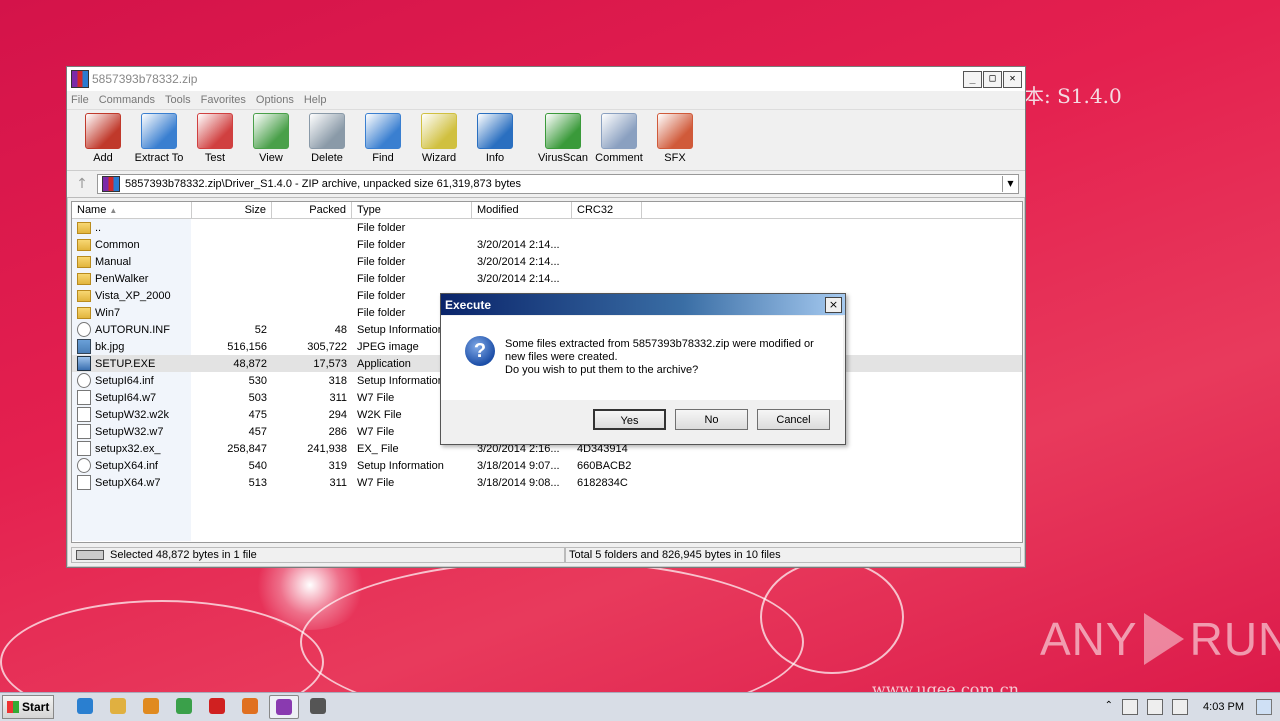 Image resolution: width=1280 pixels, height=721 pixels. Describe the element at coordinates (132, 482) in the screenshot. I see `cell-name: SetupX64.w7` at that location.